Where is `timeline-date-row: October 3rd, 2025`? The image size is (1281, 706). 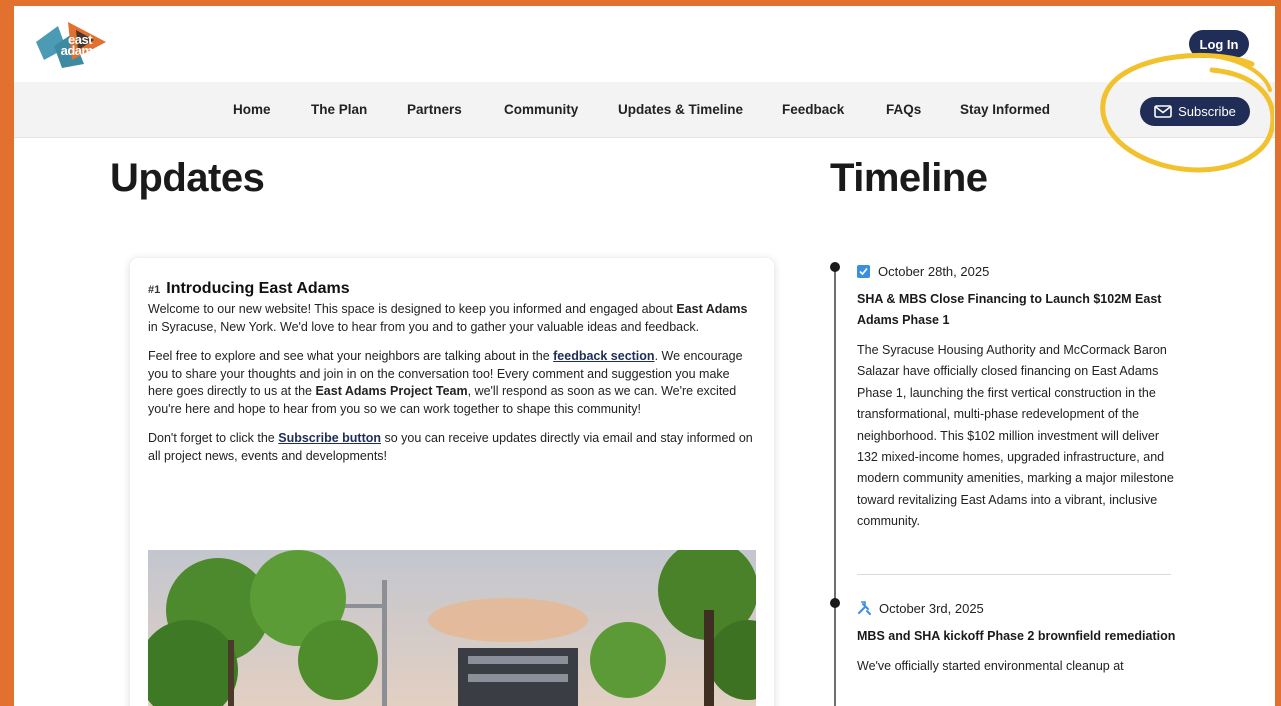 timeline-date-row: October 3rd, 2025 is located at coordinates (1017, 608).